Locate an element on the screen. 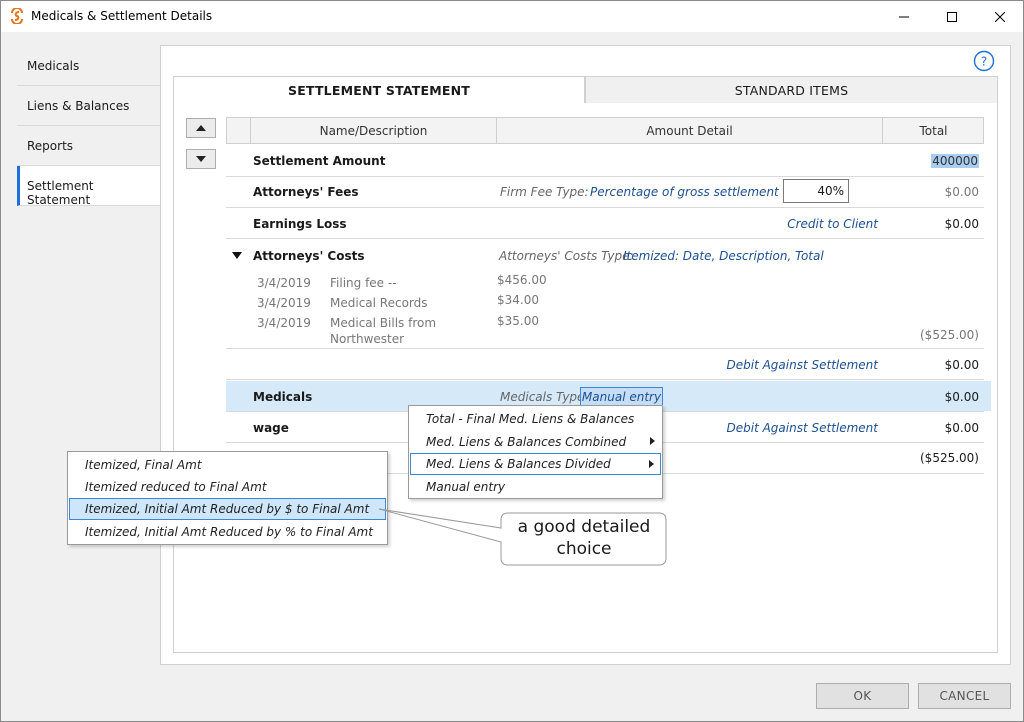  cost-item-desc: Medical Records is located at coordinates (379, 303).